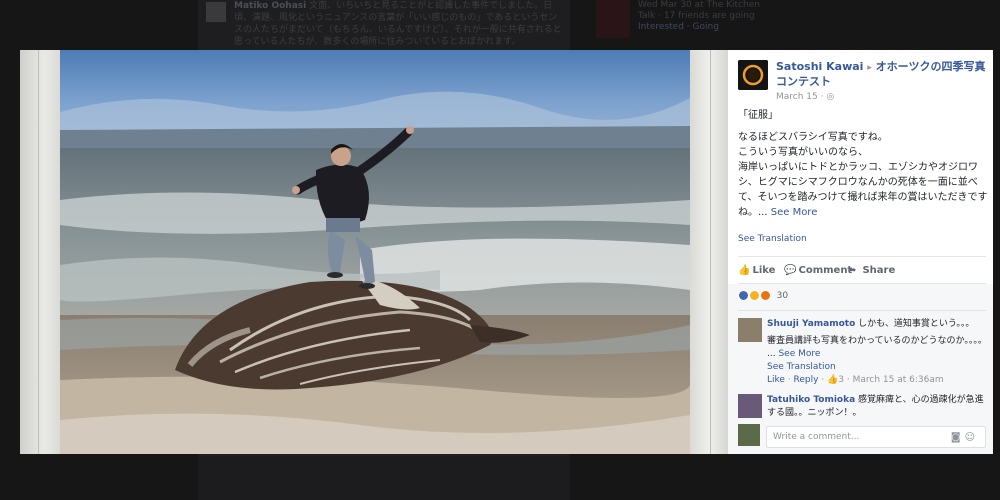 The height and width of the screenshot is (500, 1000). I want to click on smiley-icon: ☺, so click(972, 437).